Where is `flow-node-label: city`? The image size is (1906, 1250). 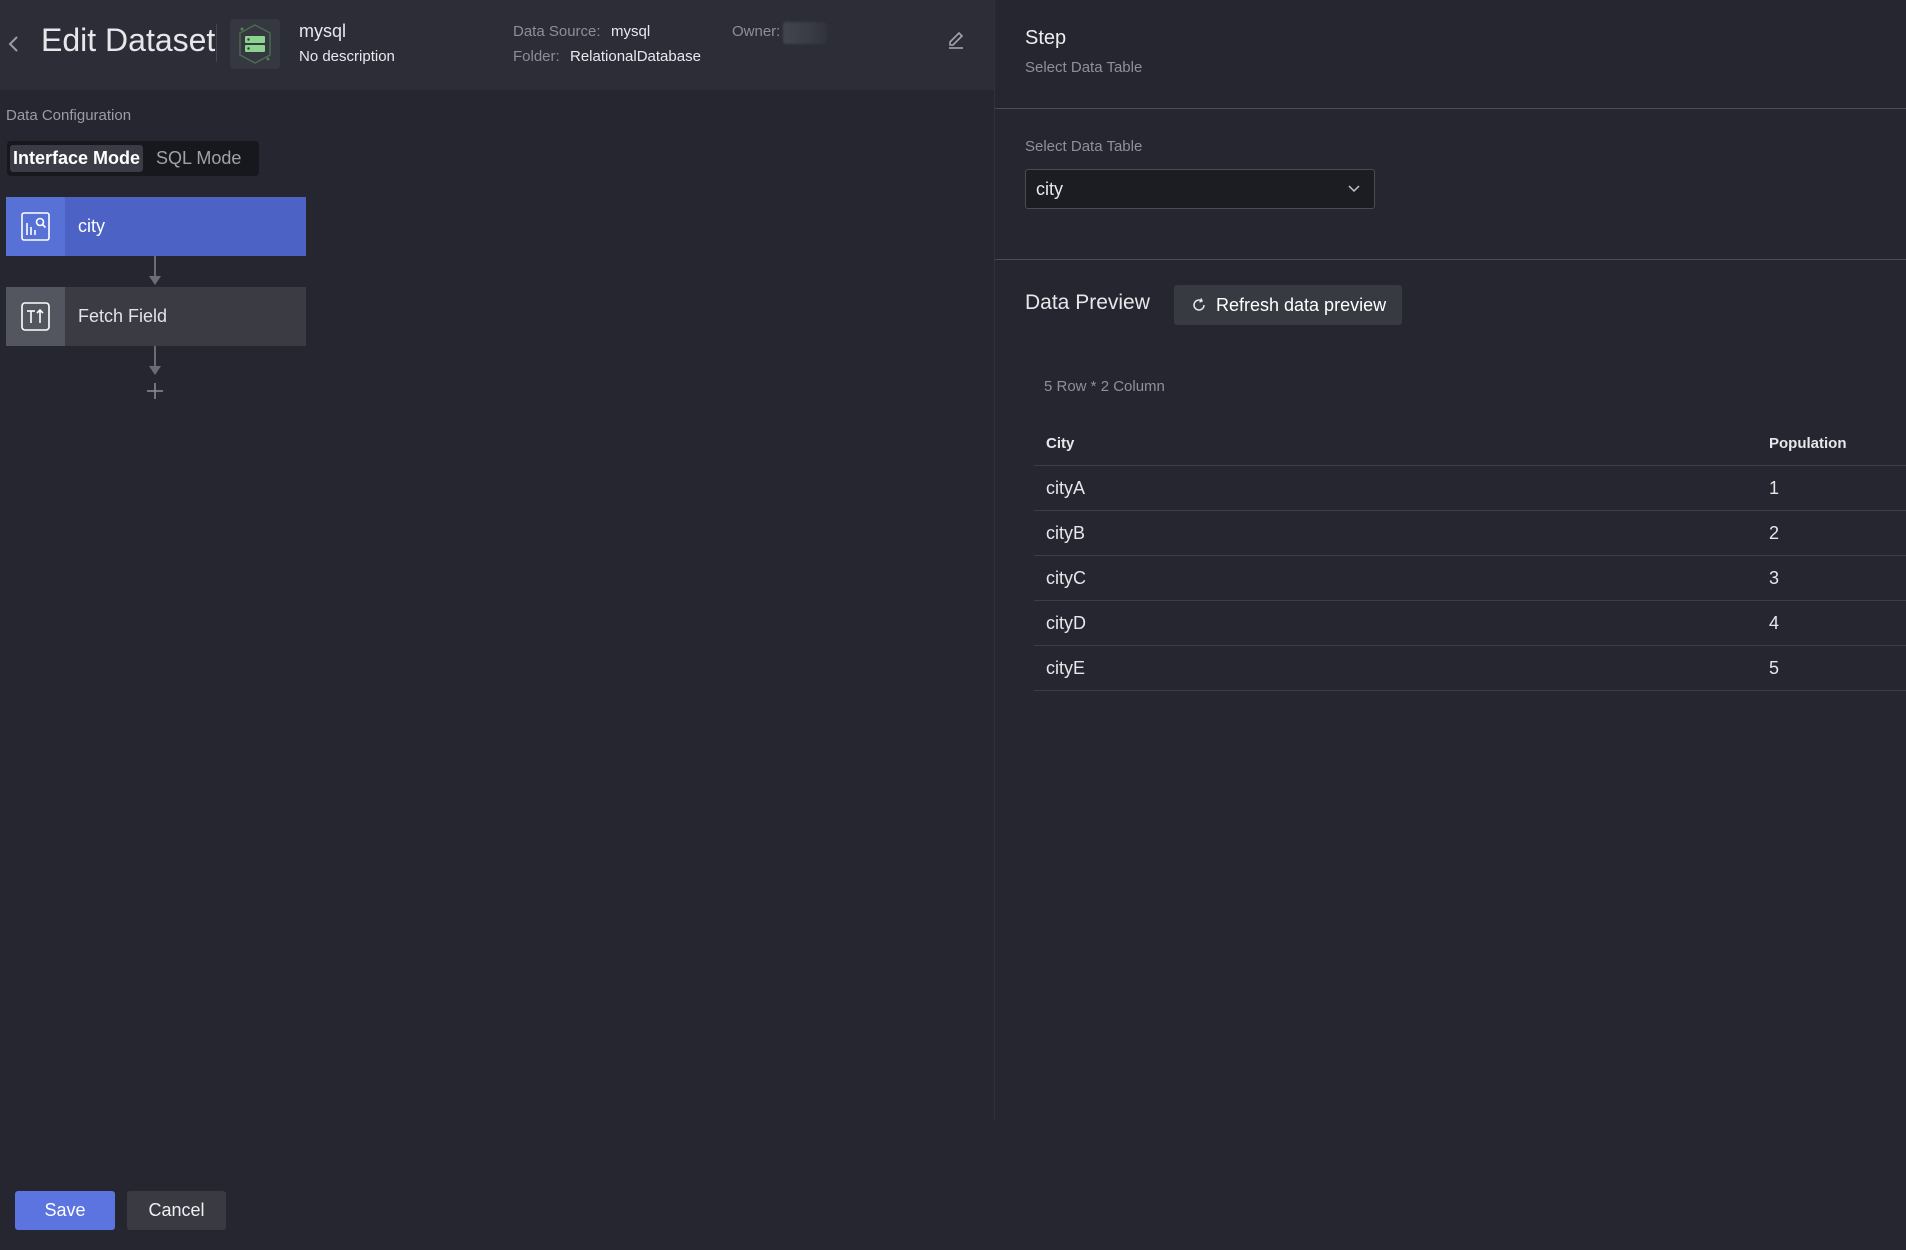
flow-node-label: city is located at coordinates (91, 226).